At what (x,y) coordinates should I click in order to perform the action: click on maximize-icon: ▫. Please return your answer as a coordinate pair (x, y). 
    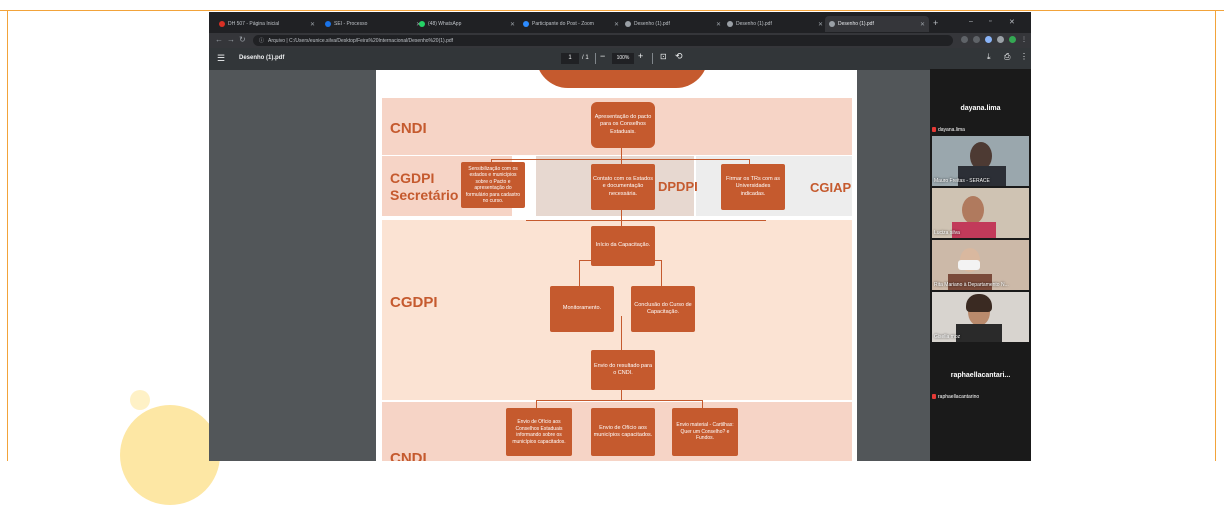
    Looking at the image, I should click on (990, 21).